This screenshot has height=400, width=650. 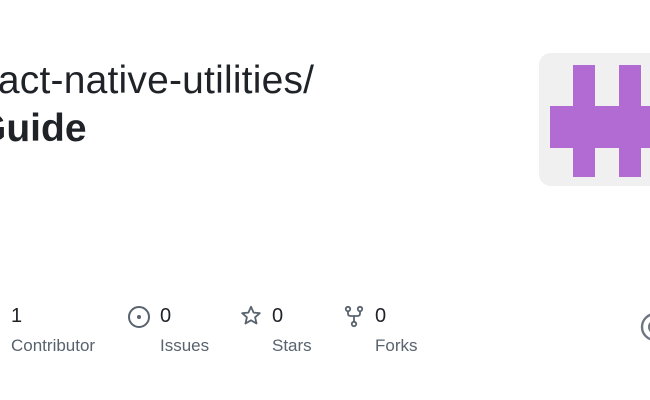 What do you see at coordinates (292, 345) in the screenshot?
I see `stars-label: Stars` at bounding box center [292, 345].